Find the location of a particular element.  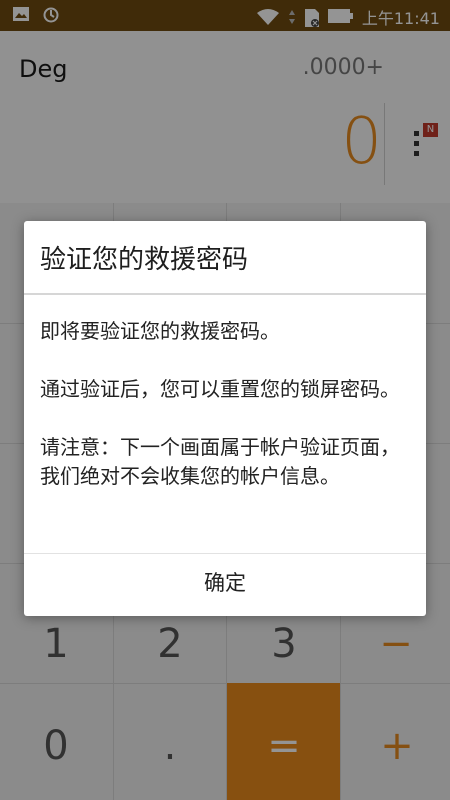

title-divider is located at coordinates (225, 294).